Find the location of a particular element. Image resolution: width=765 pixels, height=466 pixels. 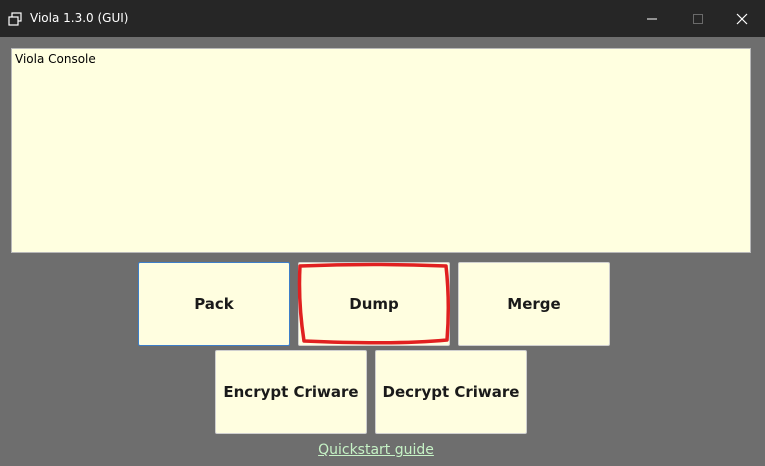

merge-button-label: Merge is located at coordinates (534, 304).